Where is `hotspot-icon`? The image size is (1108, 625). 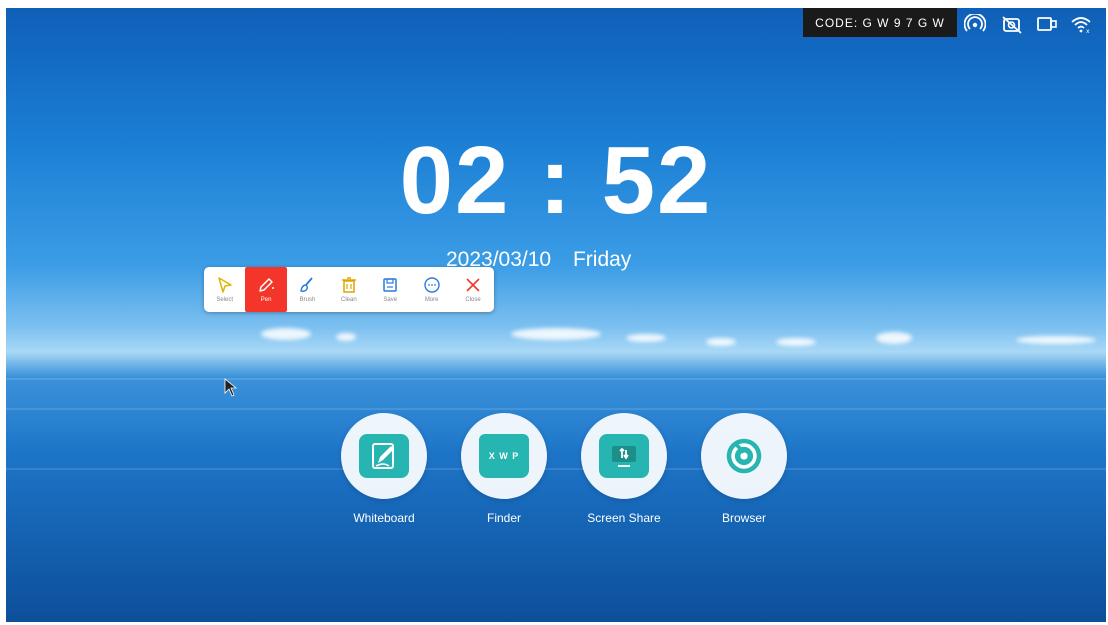 hotspot-icon is located at coordinates (975, 23).